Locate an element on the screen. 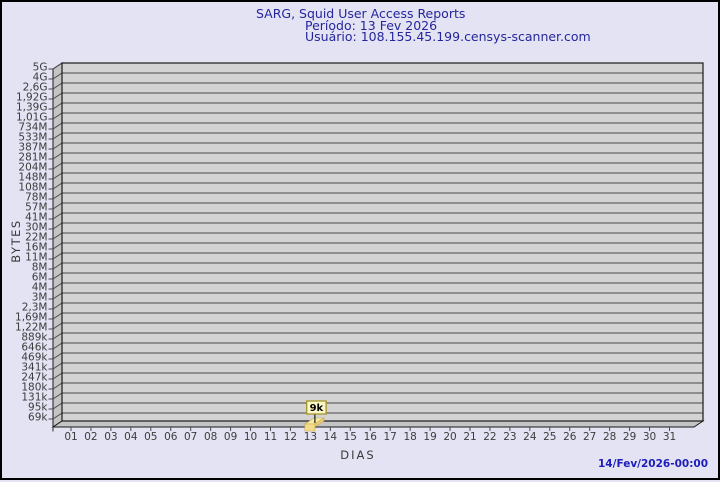 This screenshot has height=482, width=720. bar is located at coordinates (310, 427).